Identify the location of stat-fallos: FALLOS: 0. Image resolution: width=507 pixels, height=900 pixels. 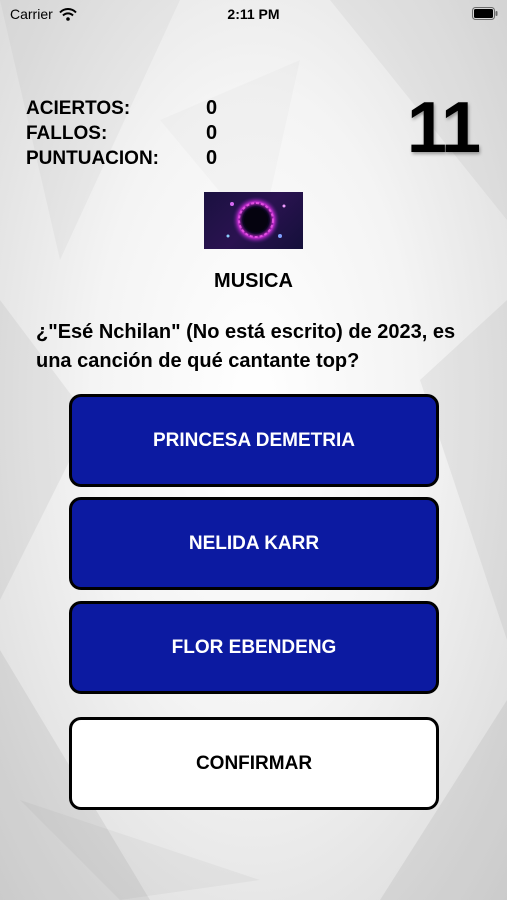
(121, 133).